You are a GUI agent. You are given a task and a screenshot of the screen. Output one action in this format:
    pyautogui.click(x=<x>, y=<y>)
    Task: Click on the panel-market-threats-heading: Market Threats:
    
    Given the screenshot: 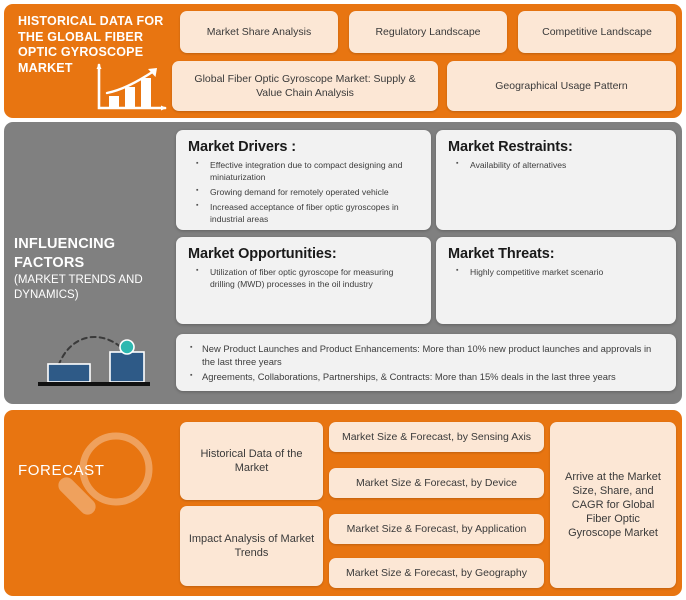 What is the action you would take?
    pyautogui.click(x=501, y=254)
    